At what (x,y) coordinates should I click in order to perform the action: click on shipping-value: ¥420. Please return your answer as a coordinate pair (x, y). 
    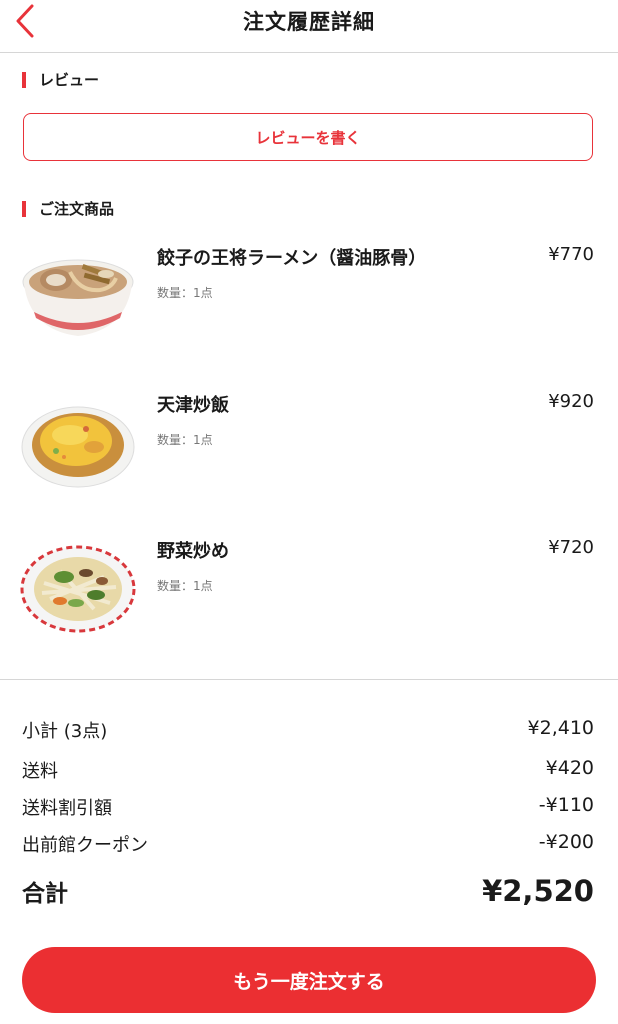
    Looking at the image, I should click on (569, 768).